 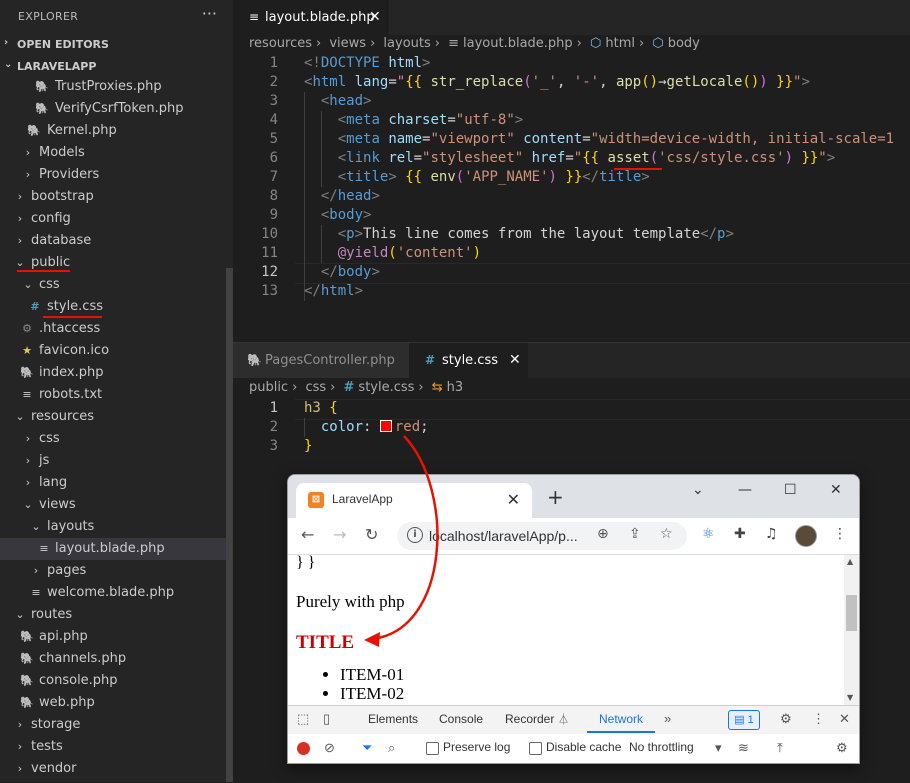 I want to click on bookmark-star-icon: ☆, so click(x=666, y=534).